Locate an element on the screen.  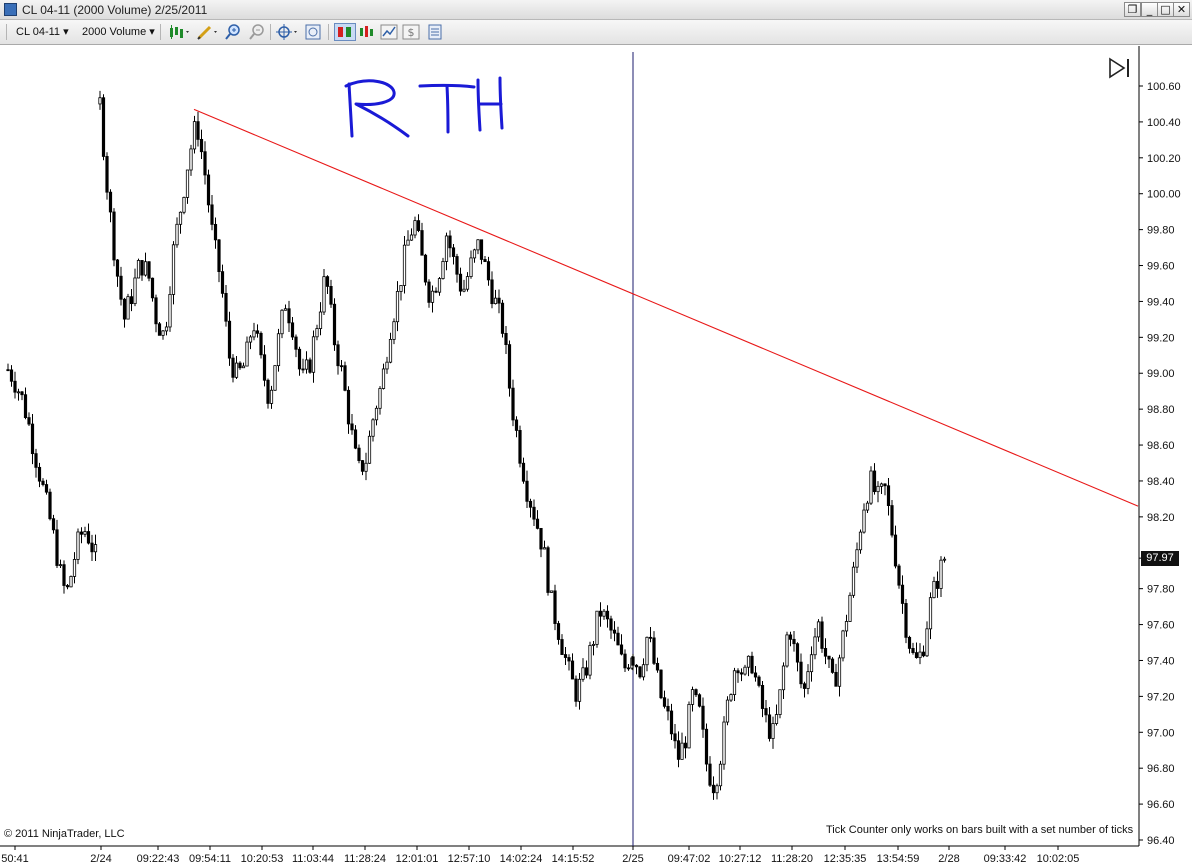
crosshair-icon is located at coordinates (288, 32).